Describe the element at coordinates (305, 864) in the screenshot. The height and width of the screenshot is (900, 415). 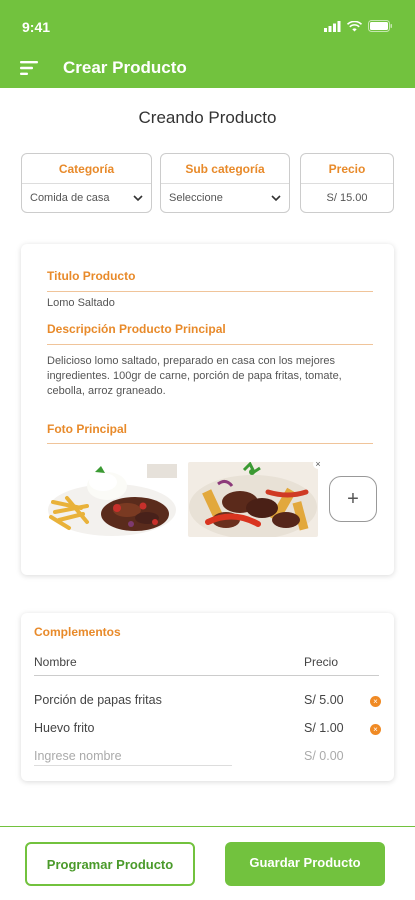
I see `save-product-button: Guardar Producto` at that location.